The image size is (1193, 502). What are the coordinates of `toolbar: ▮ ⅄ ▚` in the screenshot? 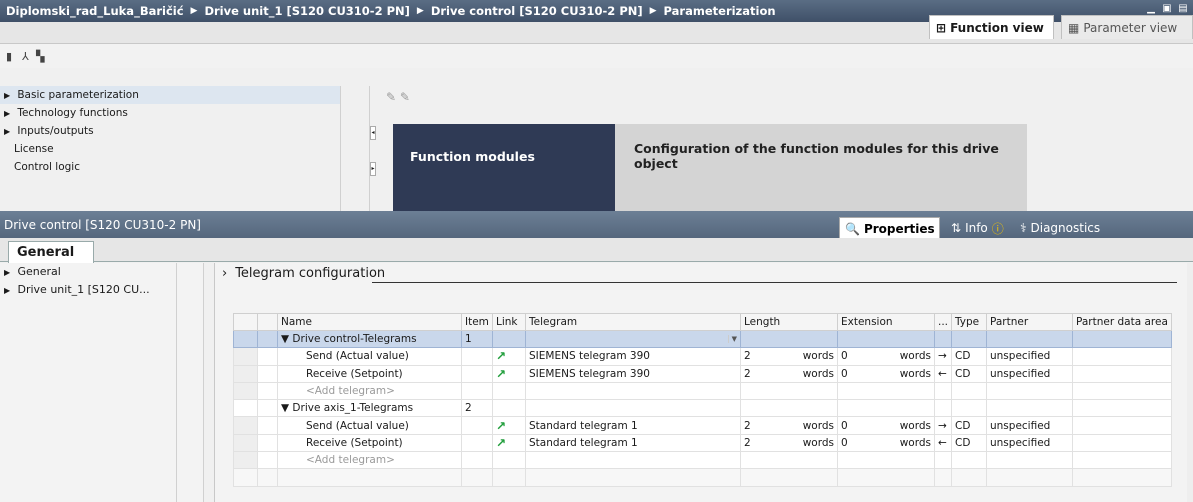 It's located at (596, 56).